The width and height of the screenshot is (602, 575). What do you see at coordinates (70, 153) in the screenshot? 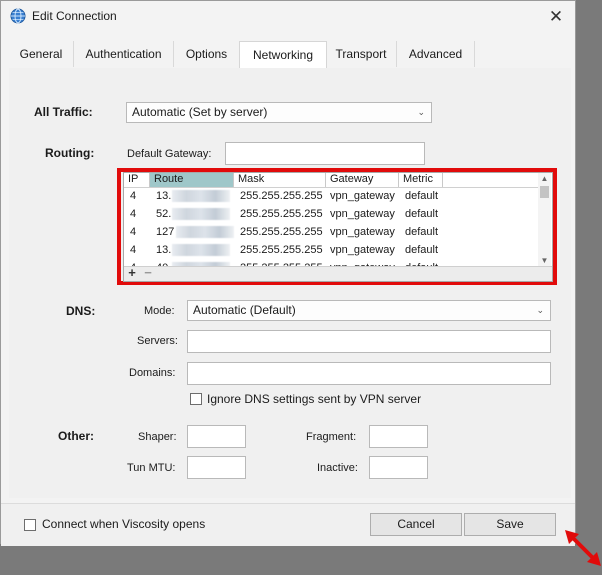
I see `routing-label: Routing:` at bounding box center [70, 153].